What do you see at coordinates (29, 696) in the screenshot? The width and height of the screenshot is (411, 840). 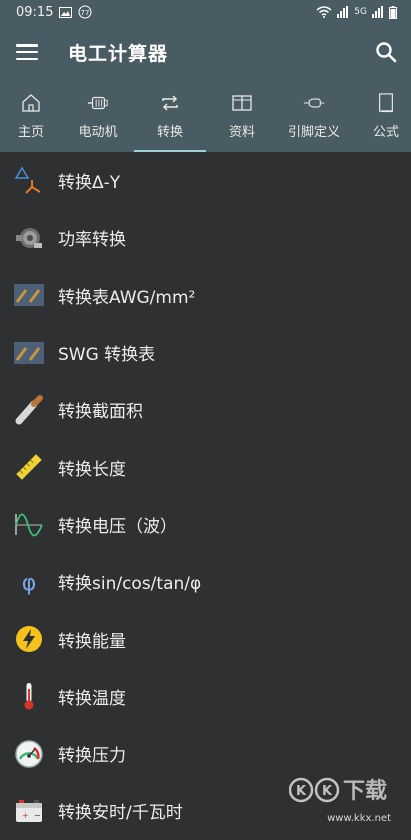 I see `thermometer-icon` at bounding box center [29, 696].